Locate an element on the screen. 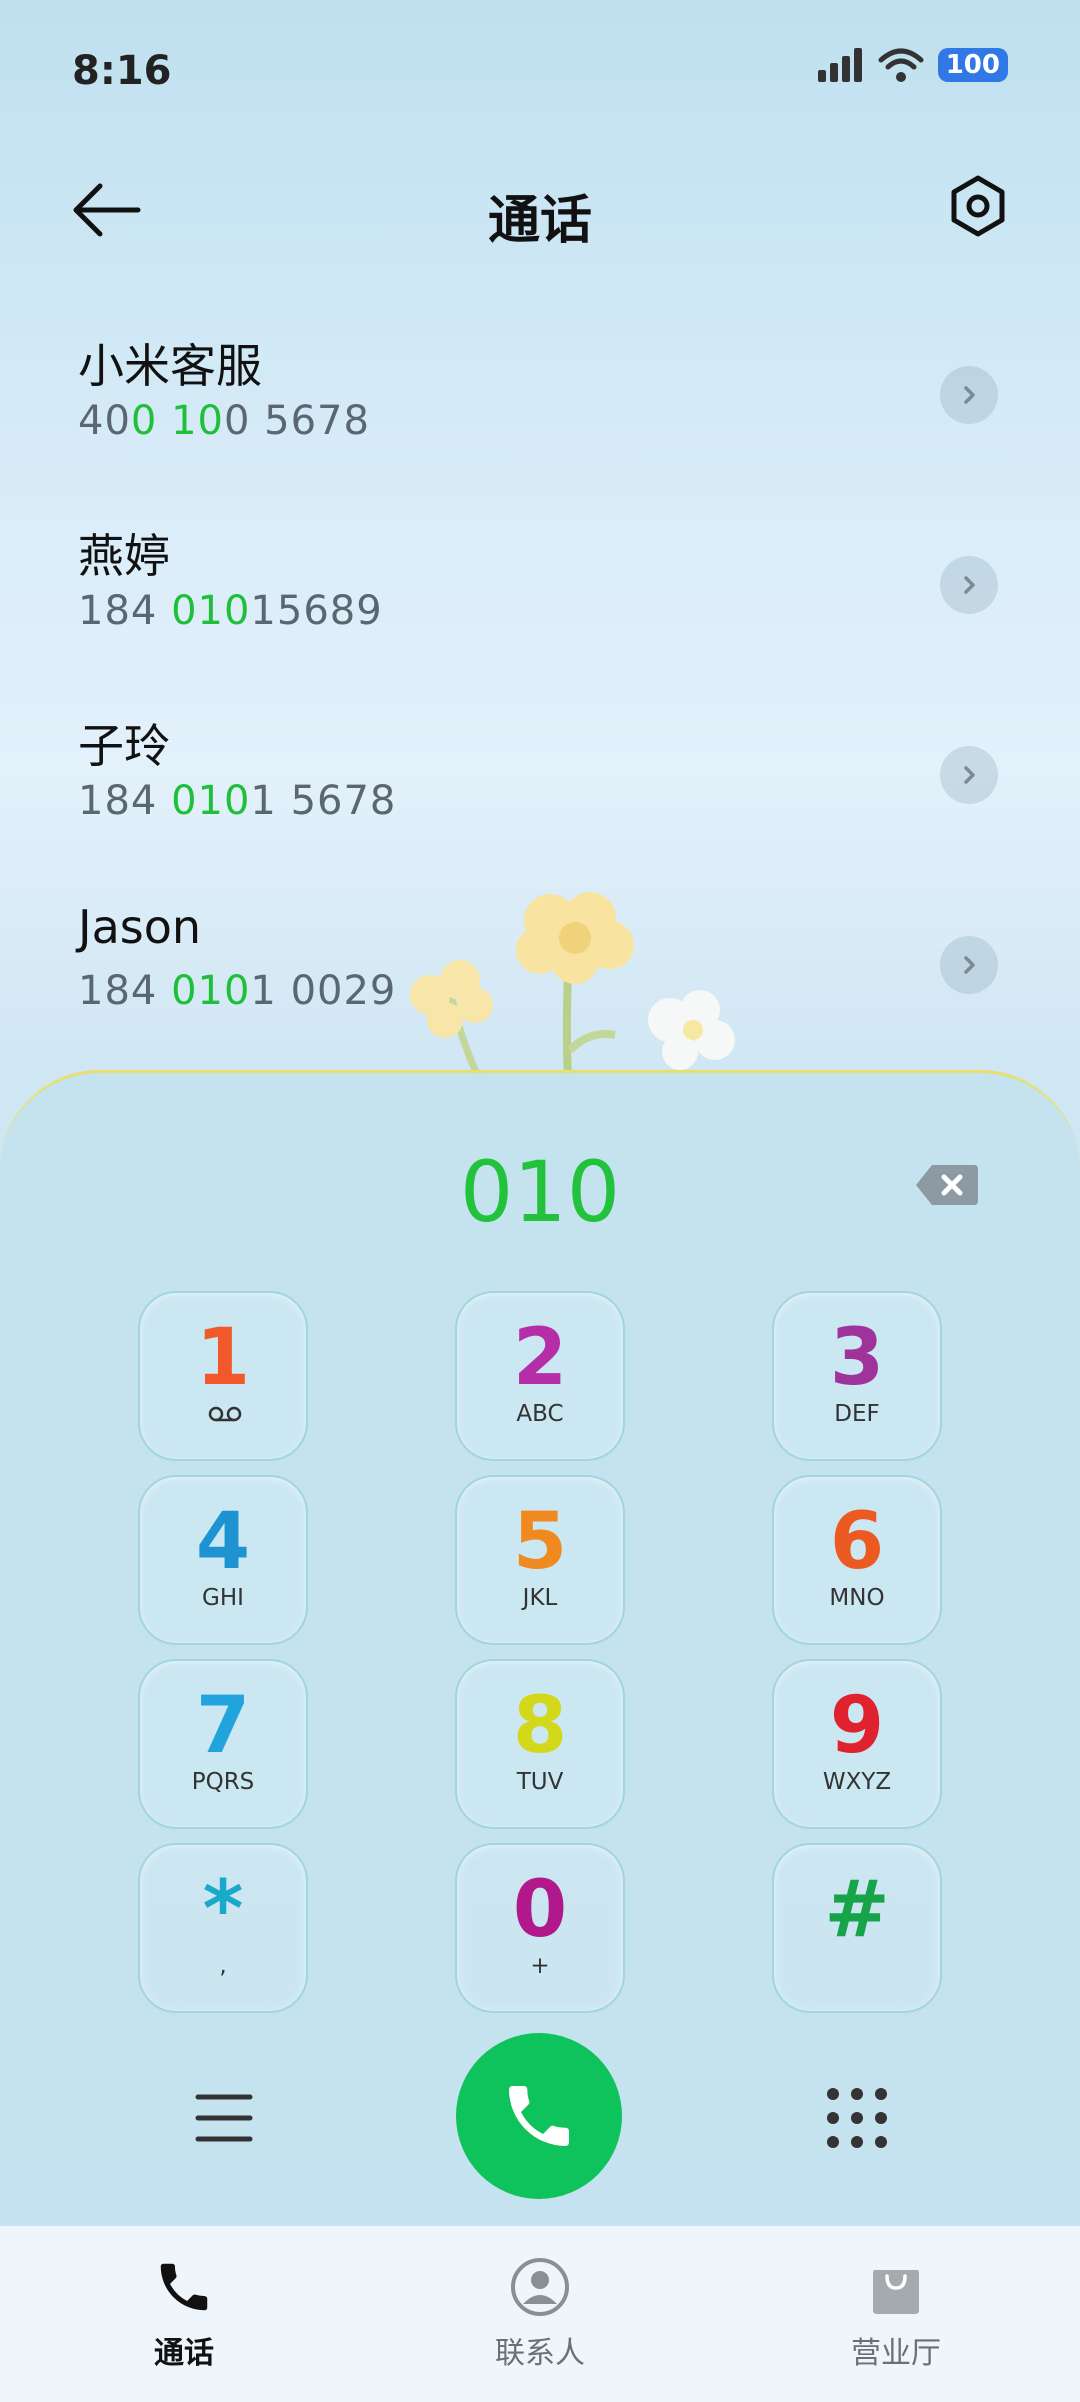 Image resolution: width=1080 pixels, height=2402 pixels. nav-calls: 通话 is located at coordinates (184, 2314).